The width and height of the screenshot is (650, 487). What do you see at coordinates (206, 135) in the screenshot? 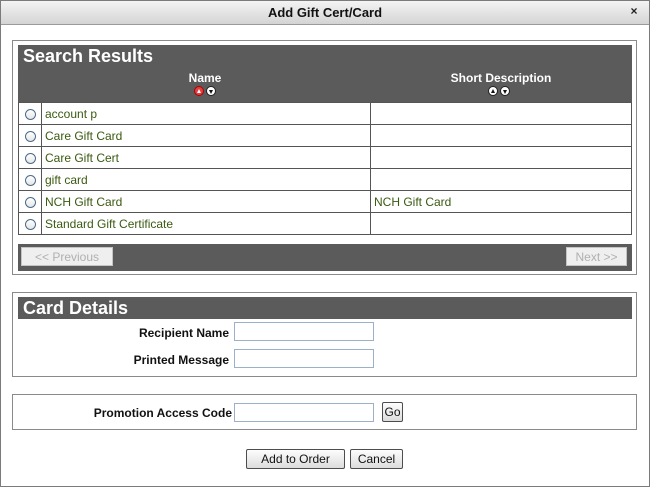
I see `name-cell: Care Gift Card` at bounding box center [206, 135].